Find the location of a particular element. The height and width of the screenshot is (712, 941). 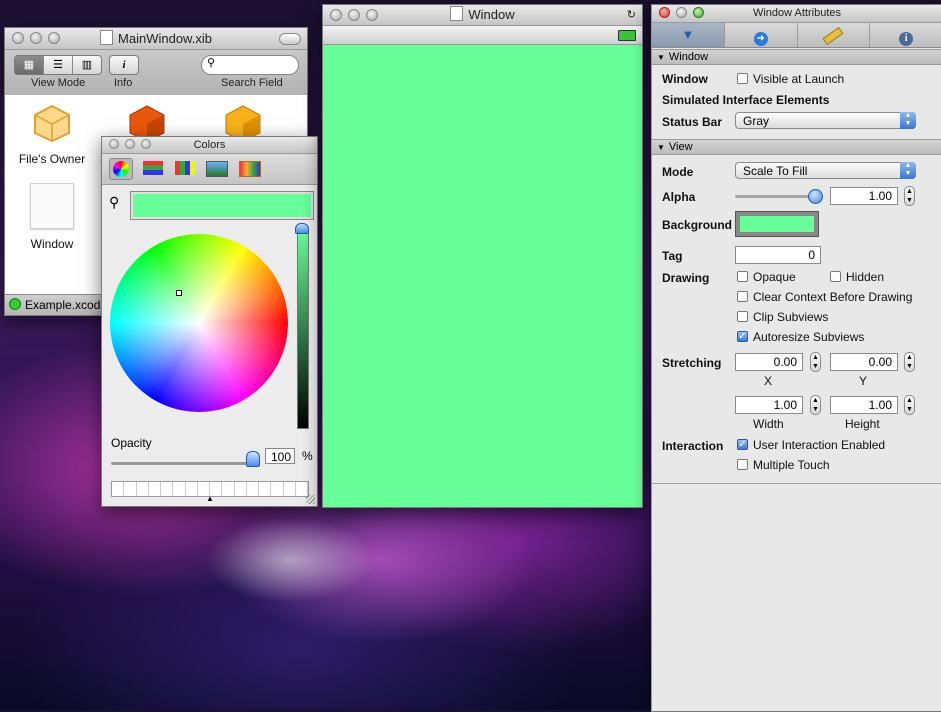

stretch-x-field: 0.00 is located at coordinates (769, 362).